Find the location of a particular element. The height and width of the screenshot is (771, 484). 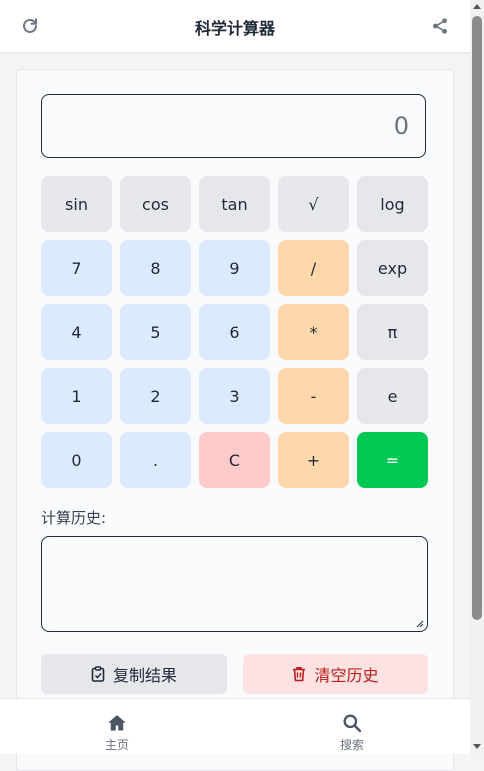

key-e-button: e is located at coordinates (392, 396).